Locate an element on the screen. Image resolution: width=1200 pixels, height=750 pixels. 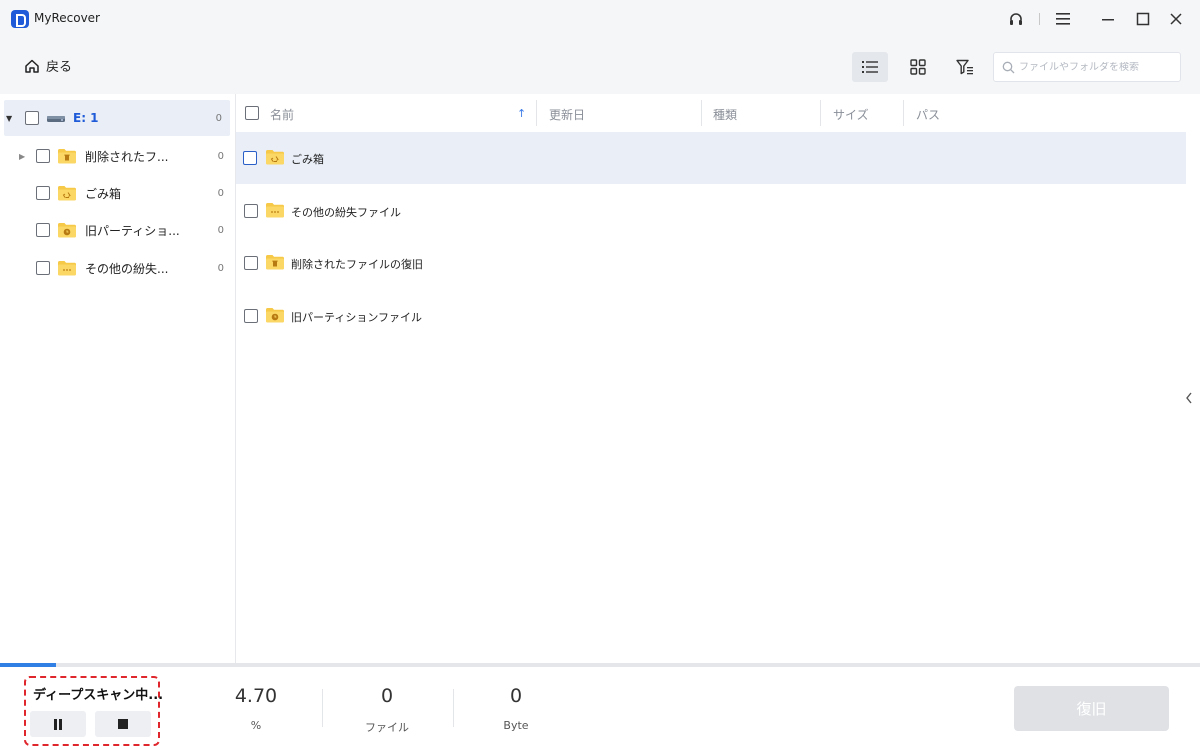
tree-item-deleted-files: ▶ 削除されたフ... 0 is located at coordinates (118, 156).